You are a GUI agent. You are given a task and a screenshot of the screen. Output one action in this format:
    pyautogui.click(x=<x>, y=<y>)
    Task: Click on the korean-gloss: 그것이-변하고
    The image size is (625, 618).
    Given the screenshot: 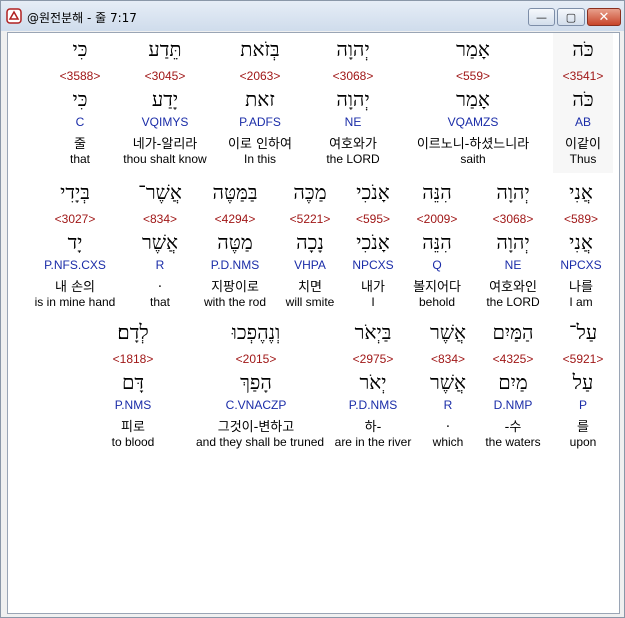 What is the action you would take?
    pyautogui.click(x=256, y=427)
    